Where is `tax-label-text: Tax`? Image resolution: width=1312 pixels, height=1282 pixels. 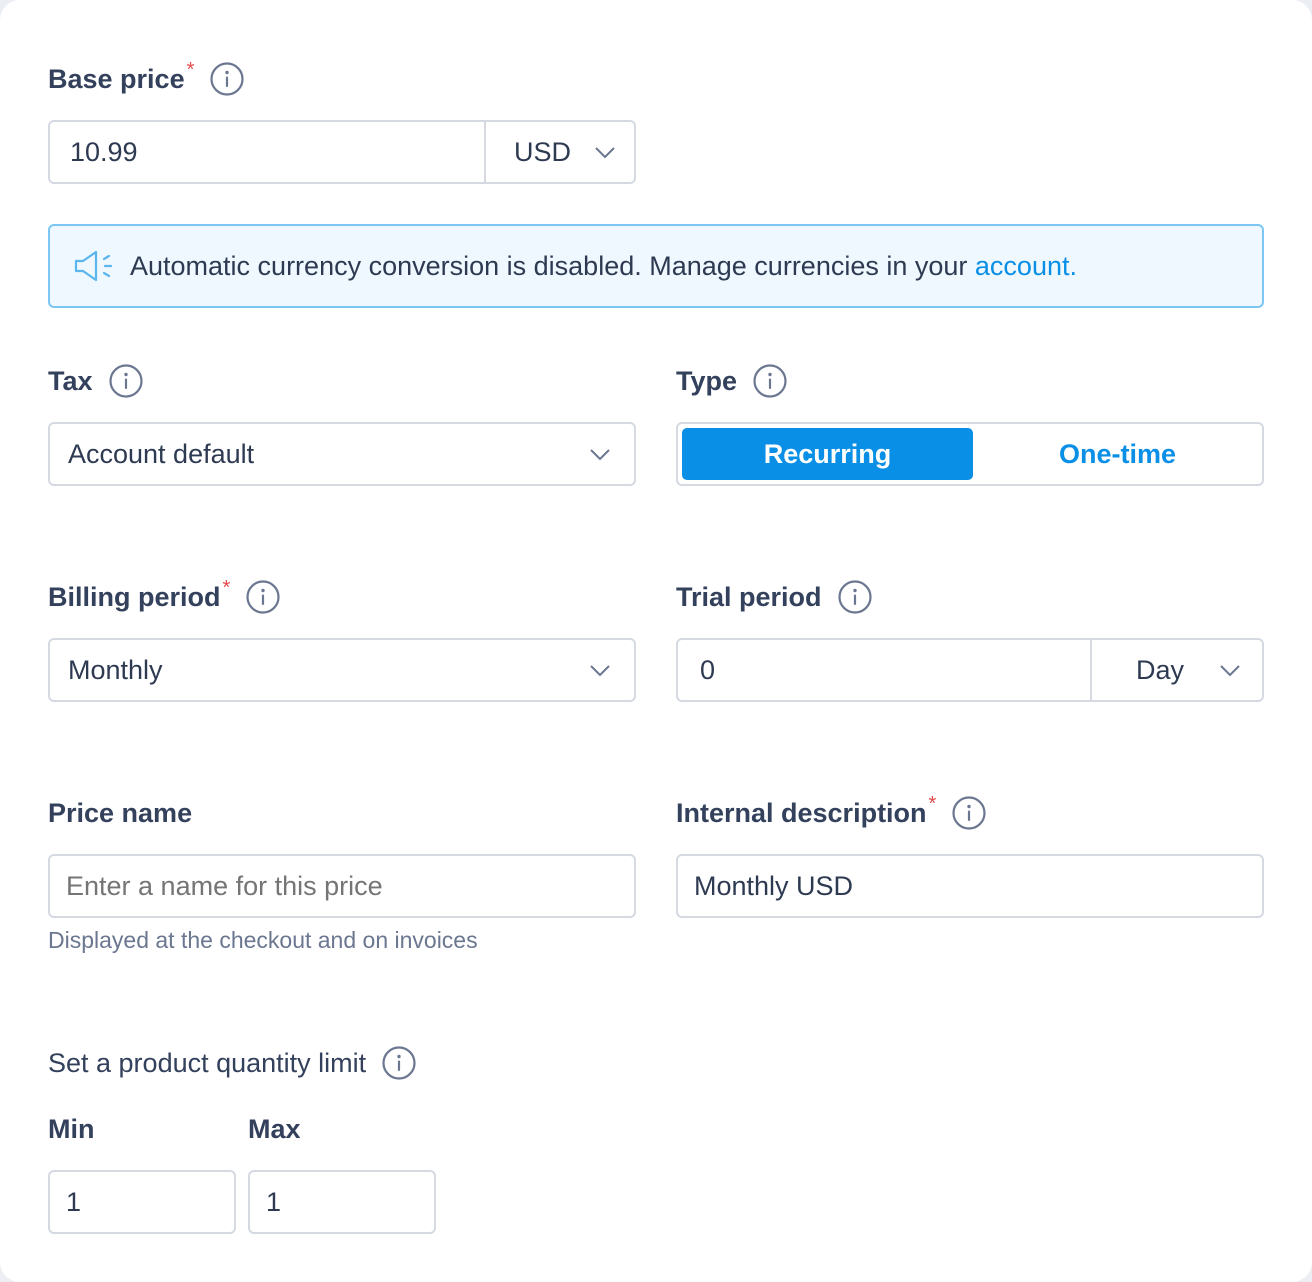
tax-label-text: Tax is located at coordinates (70, 381).